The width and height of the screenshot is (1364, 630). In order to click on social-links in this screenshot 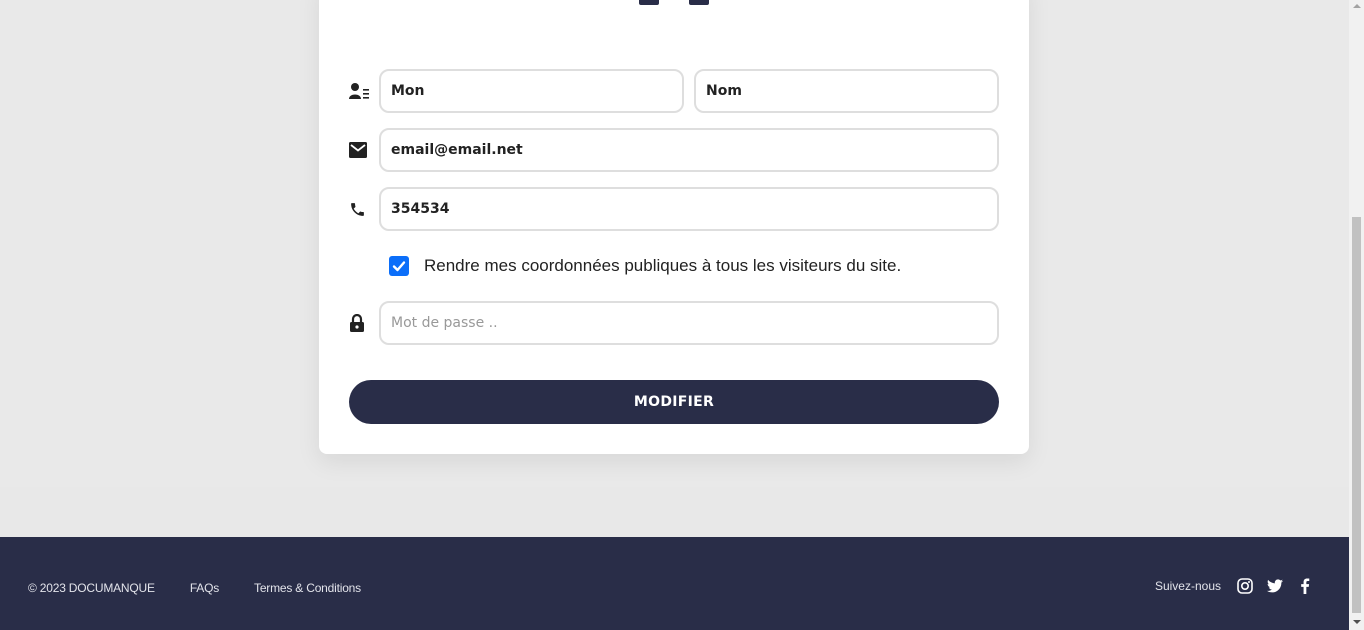, I will do `click(1275, 586)`.